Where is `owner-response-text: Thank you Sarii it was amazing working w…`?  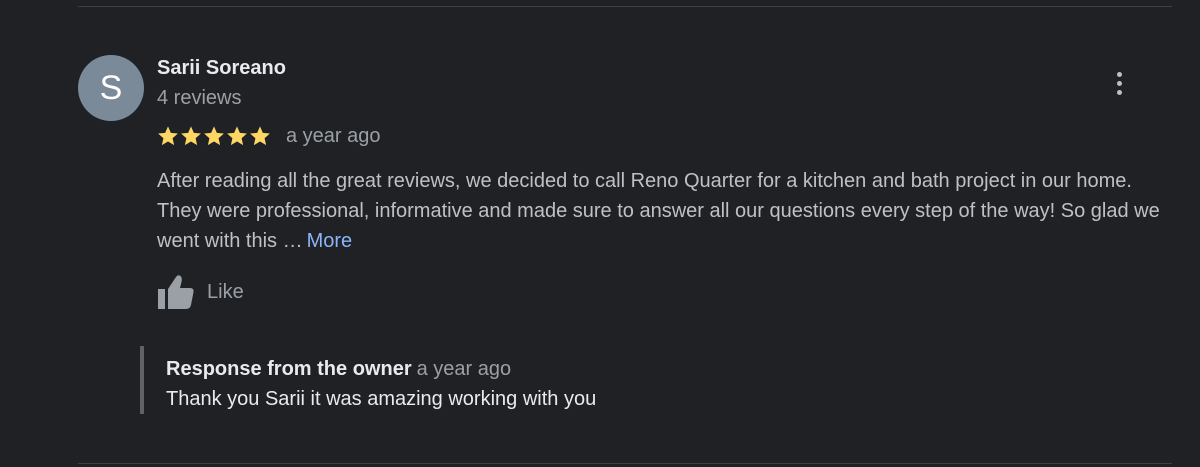
owner-response-text: Thank you Sarii it was amazing working w… is located at coordinates (381, 399).